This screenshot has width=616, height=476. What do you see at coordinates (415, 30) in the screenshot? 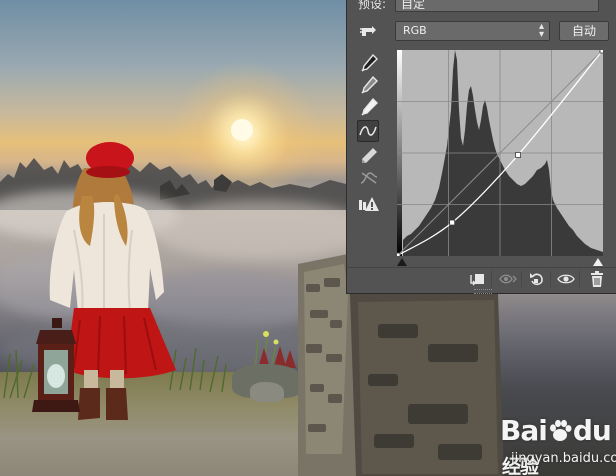
I see `channel-value: RGB` at bounding box center [415, 30].